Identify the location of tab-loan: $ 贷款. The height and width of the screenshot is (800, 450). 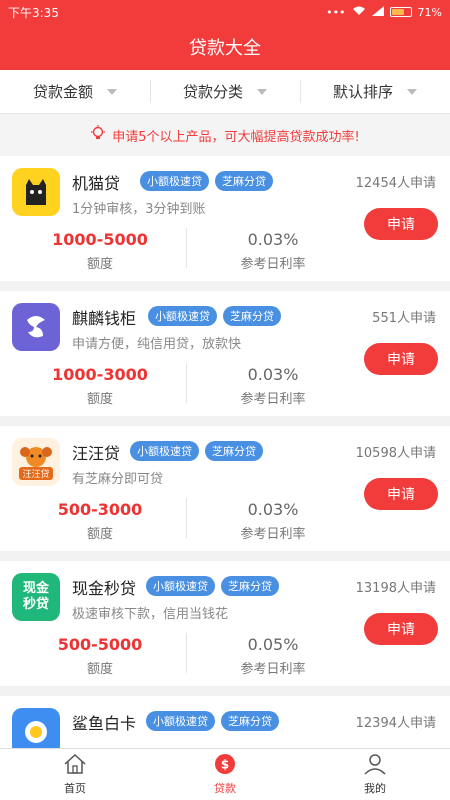
(225, 774).